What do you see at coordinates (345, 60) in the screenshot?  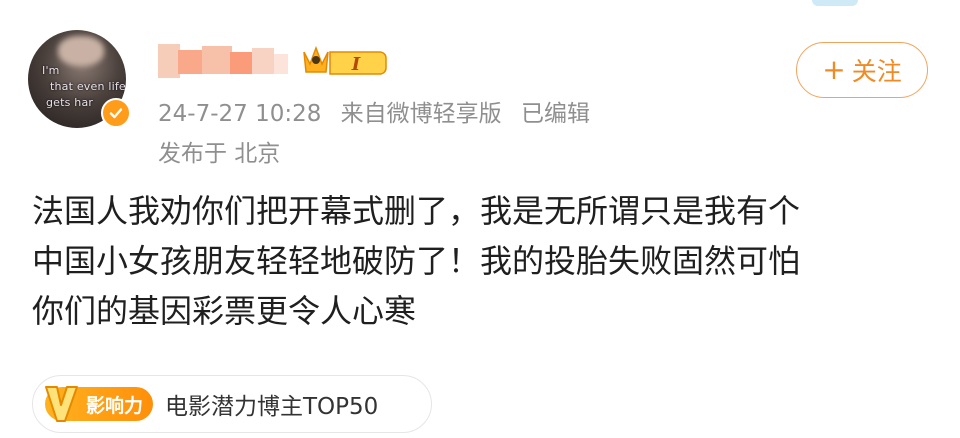 I see `crown-level-icon: I` at bounding box center [345, 60].